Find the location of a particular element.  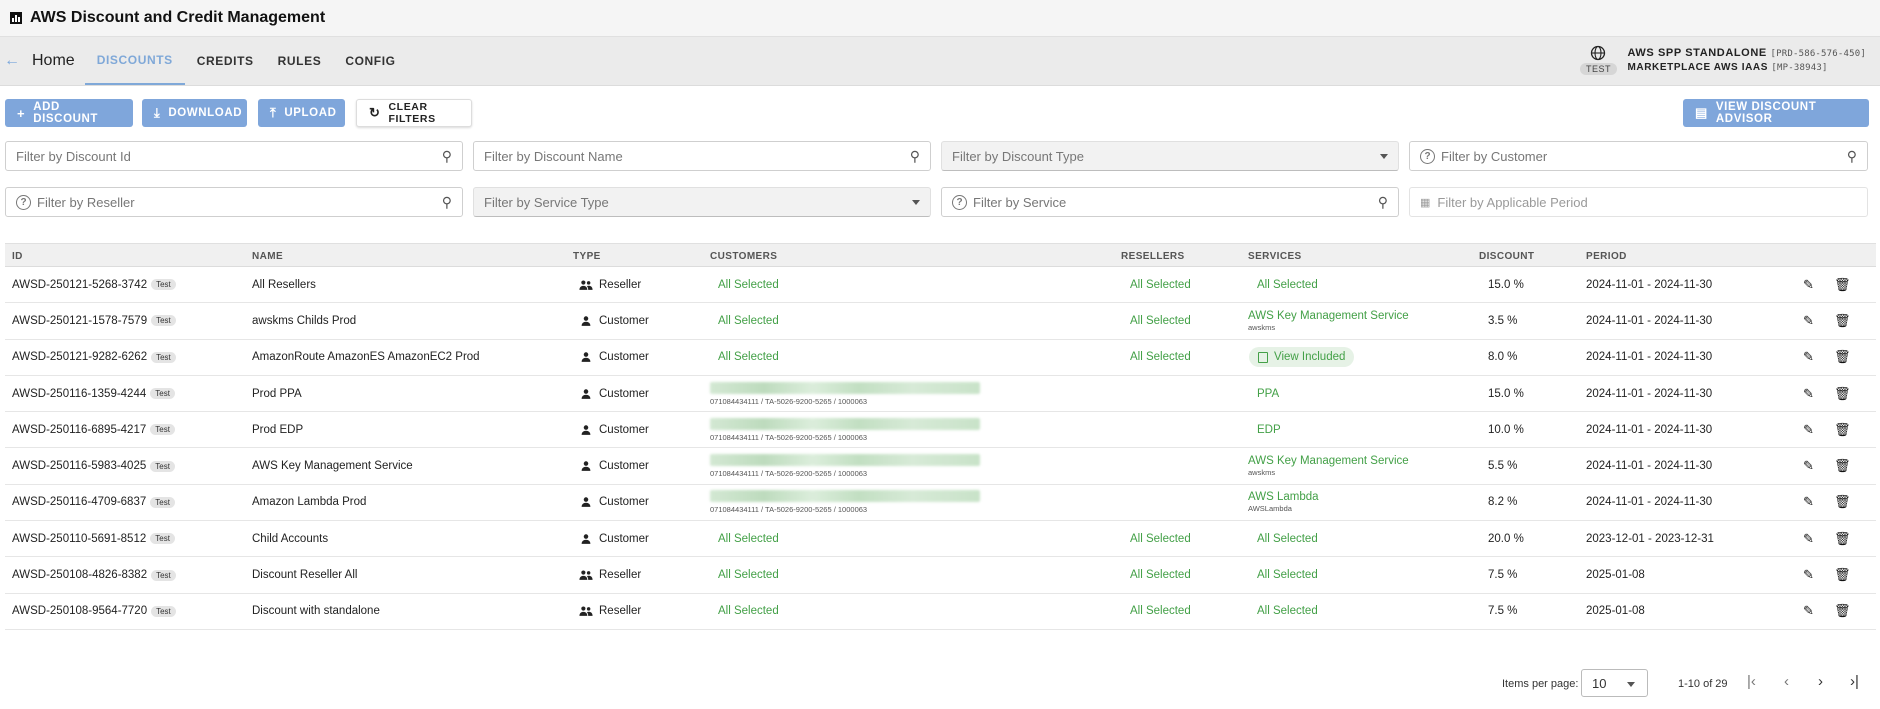

filter-applicable-period-placeholder: Filter by Applicable Period is located at coordinates (1512, 202).